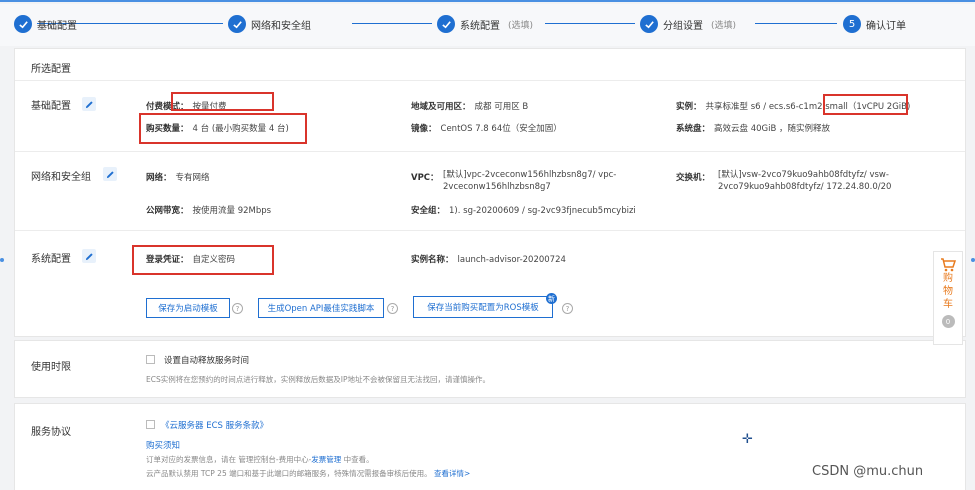  What do you see at coordinates (480, 26) in the screenshot?
I see `step-label: 系统配置` at bounding box center [480, 26].